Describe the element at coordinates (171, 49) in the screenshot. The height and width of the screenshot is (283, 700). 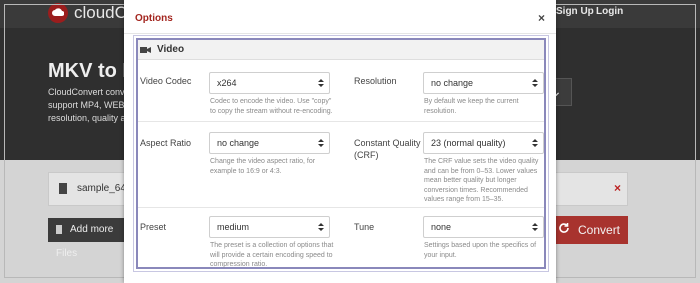
I see `section-title: Video` at that location.